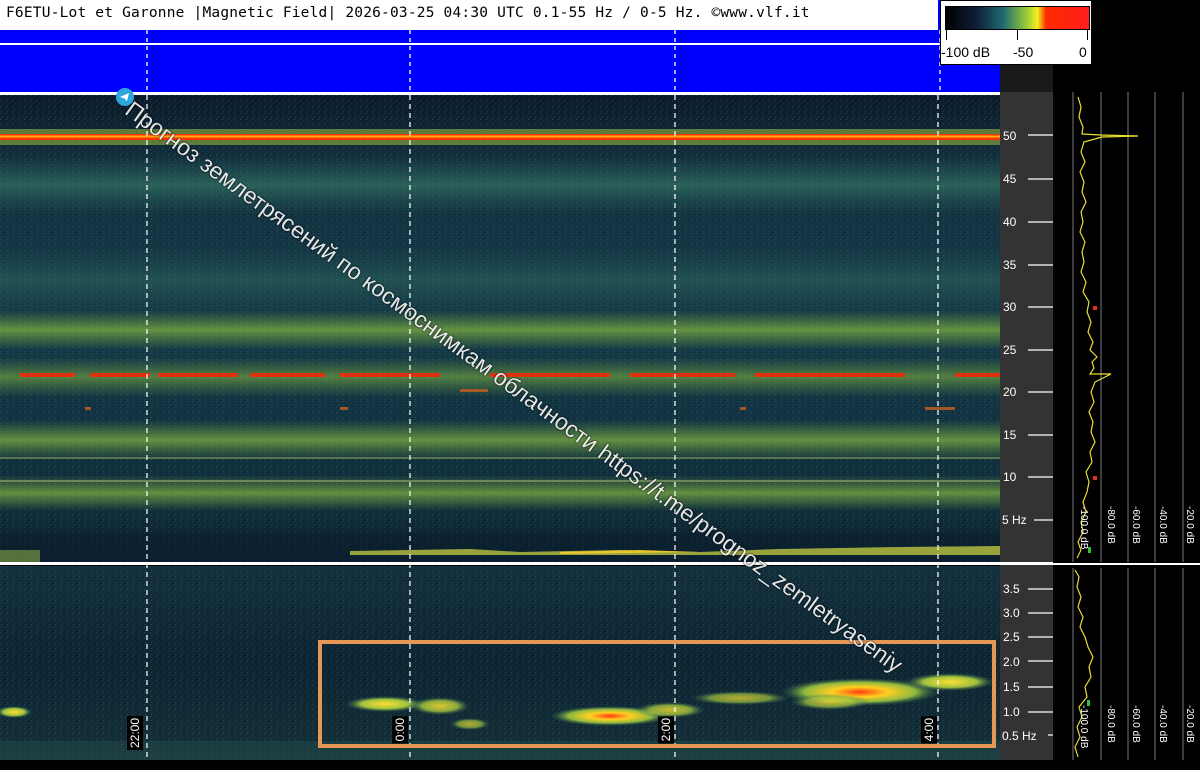 The image size is (1200, 770). What do you see at coordinates (1011, 687) in the screenshot?
I see `y-tick-1-5: 1.5` at bounding box center [1011, 687].